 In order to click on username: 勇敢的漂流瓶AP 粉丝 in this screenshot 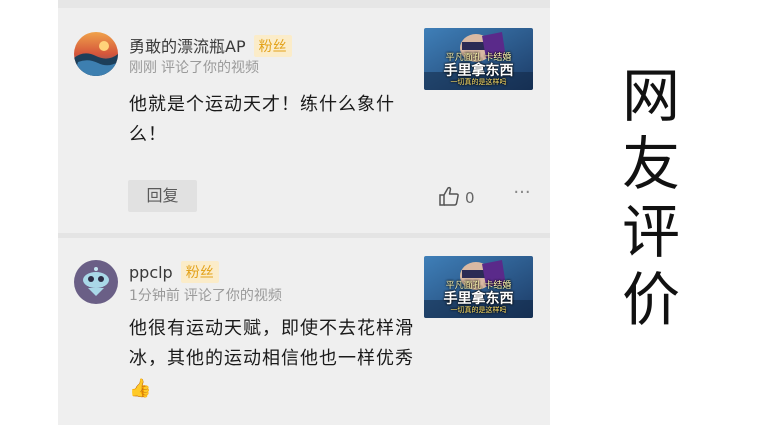, I will do `click(210, 45)`.